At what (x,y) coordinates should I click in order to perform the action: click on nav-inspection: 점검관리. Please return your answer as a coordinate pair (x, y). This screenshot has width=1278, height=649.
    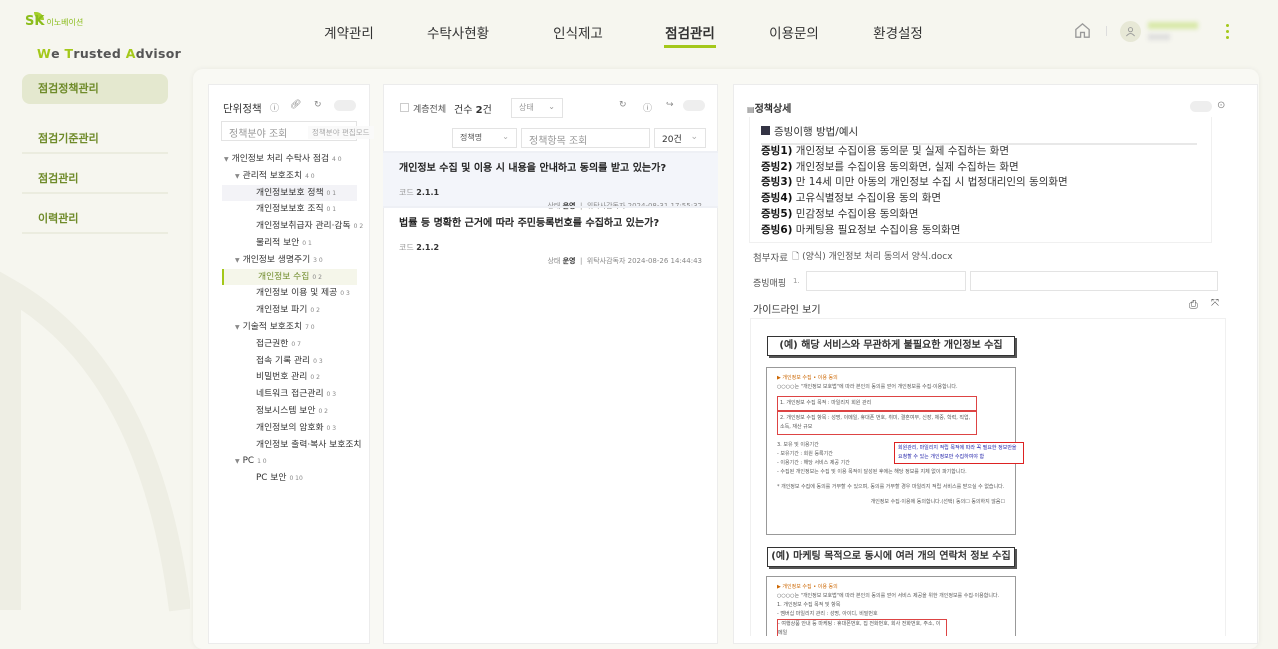
    Looking at the image, I should click on (690, 35).